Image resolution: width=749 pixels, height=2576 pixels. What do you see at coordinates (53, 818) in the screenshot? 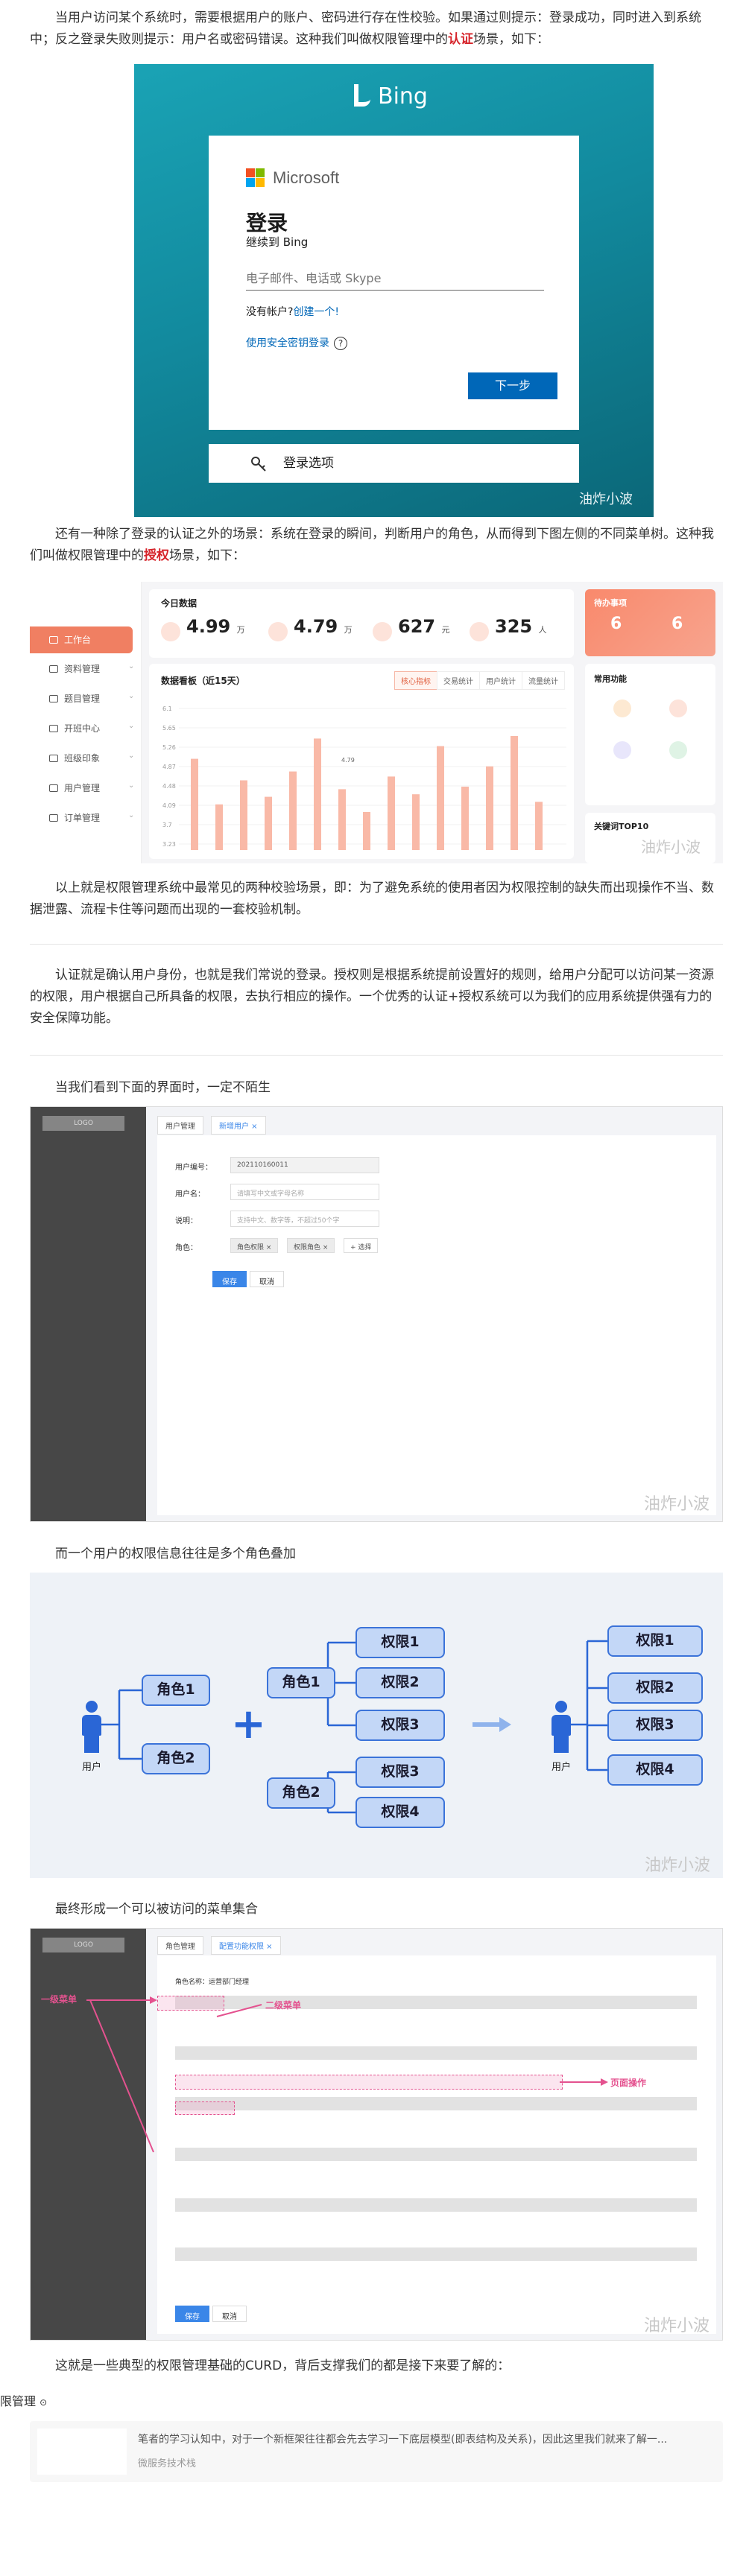
I see `order-icon` at bounding box center [53, 818].